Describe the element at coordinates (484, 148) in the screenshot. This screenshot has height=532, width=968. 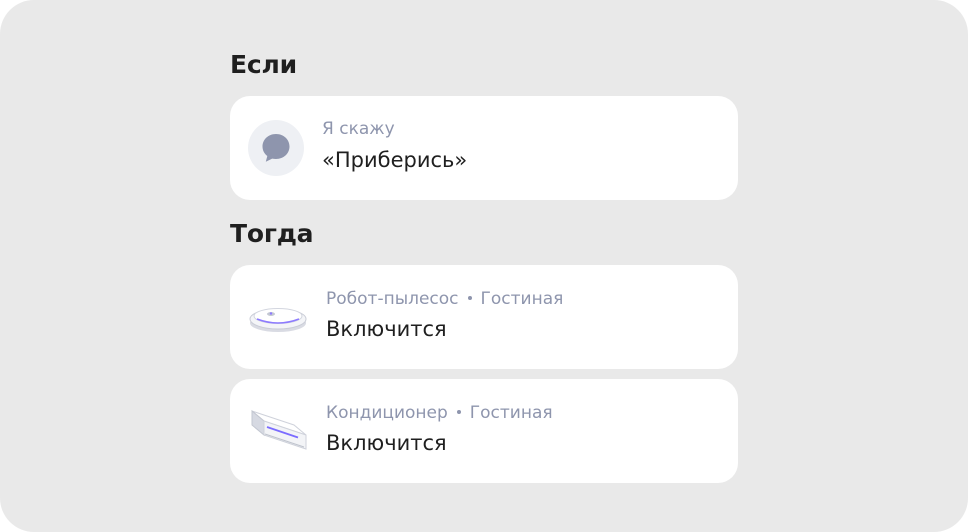
I see `trigger-card: Я скажу «Приберись»` at that location.